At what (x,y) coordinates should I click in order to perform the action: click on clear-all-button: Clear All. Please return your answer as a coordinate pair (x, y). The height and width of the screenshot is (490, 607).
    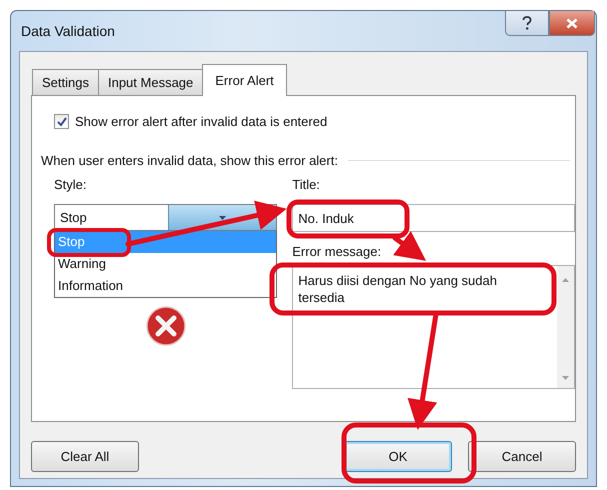
    Looking at the image, I should click on (85, 456).